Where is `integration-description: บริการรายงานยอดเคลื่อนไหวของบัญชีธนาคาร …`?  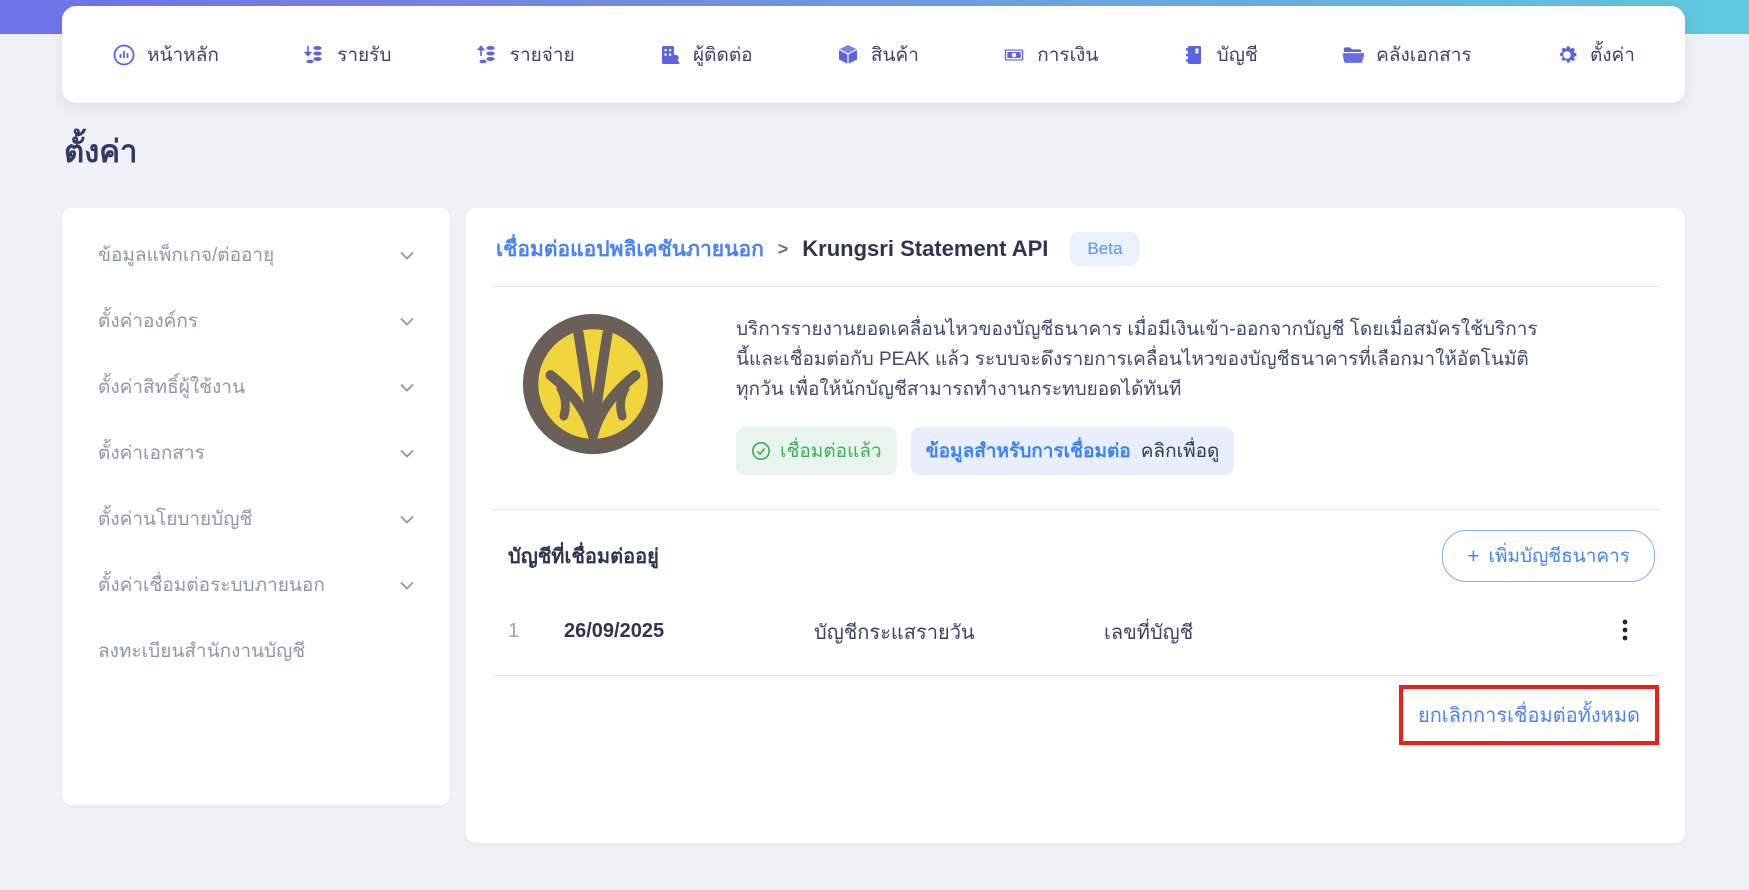
integration-description: บริการรายงานยอดเคลื่อนไหวของบัญชีธนาคาร … is located at coordinates (1137, 360).